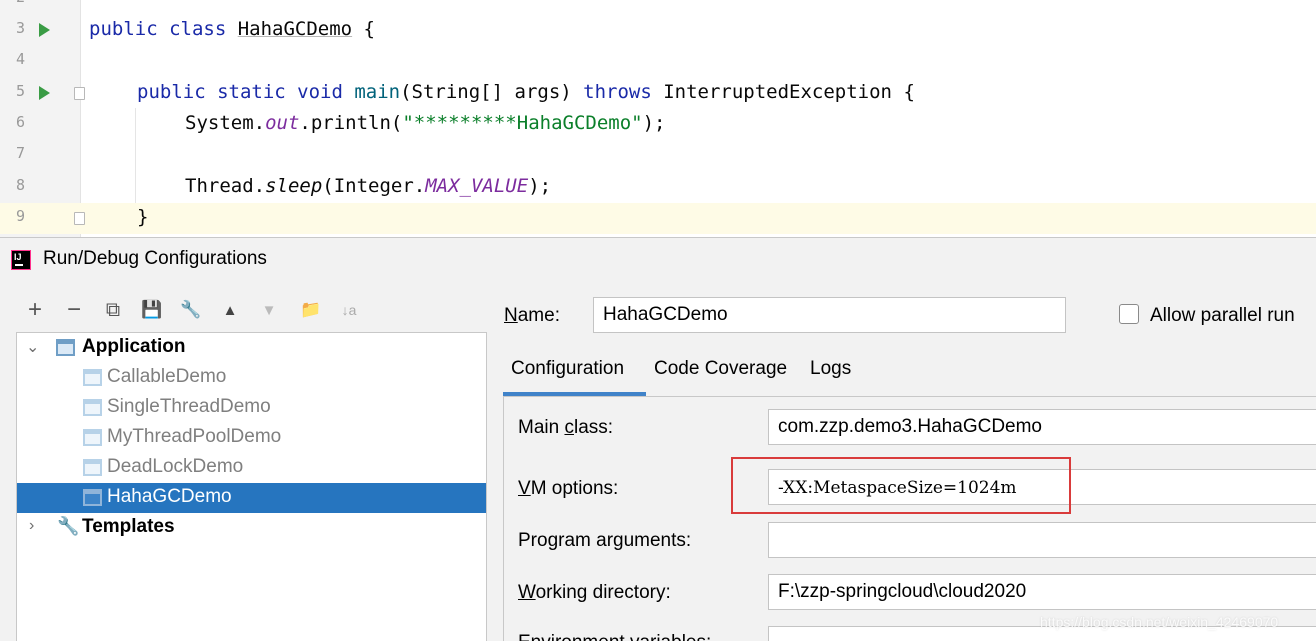 The image size is (1316, 641). Describe the element at coordinates (829, 315) in the screenshot. I see `name-input: HahaGCDemo` at that location.